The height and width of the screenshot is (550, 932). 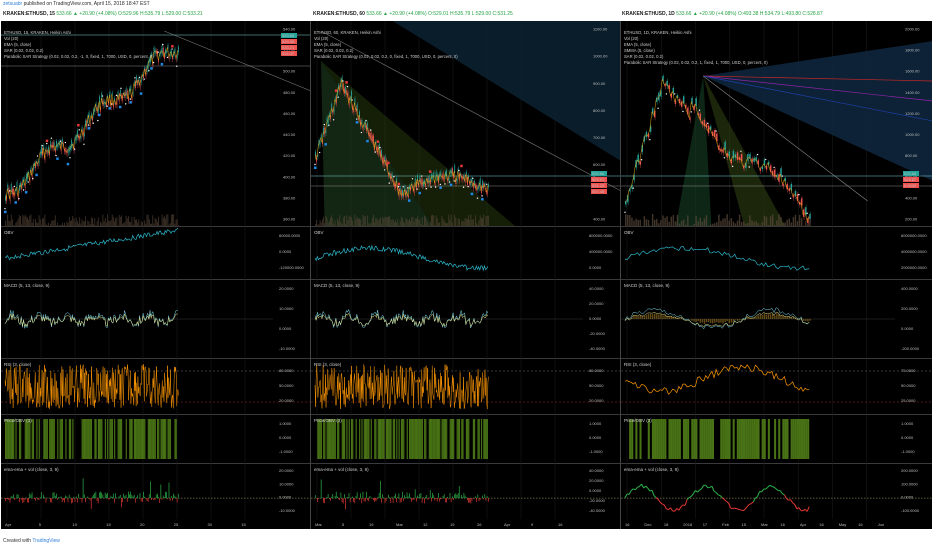 What do you see at coordinates (287, 510) in the screenshot?
I see `ema-tick: -10.0000` at bounding box center [287, 510].